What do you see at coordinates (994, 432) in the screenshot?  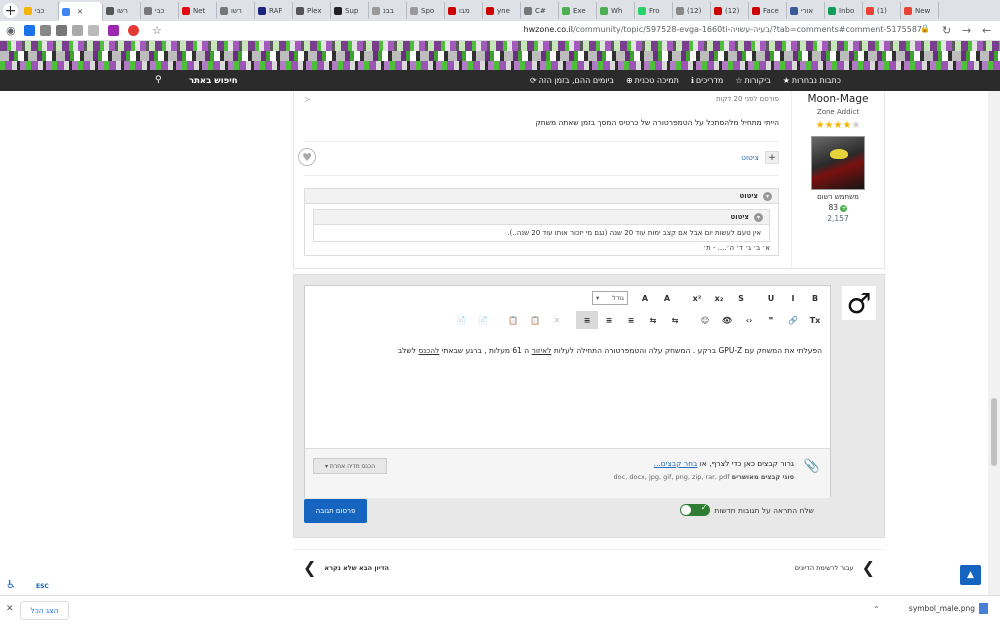 I see `scrollbar-thumb` at bounding box center [994, 432].